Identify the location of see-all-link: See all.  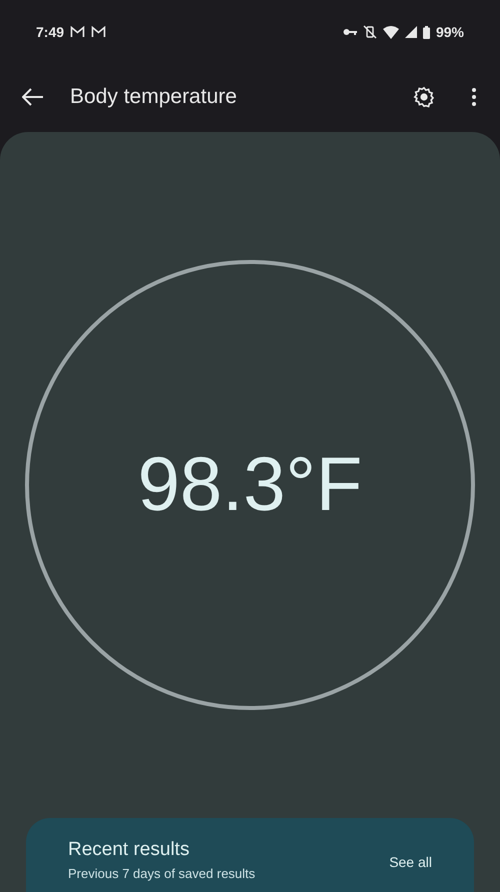
(410, 862).